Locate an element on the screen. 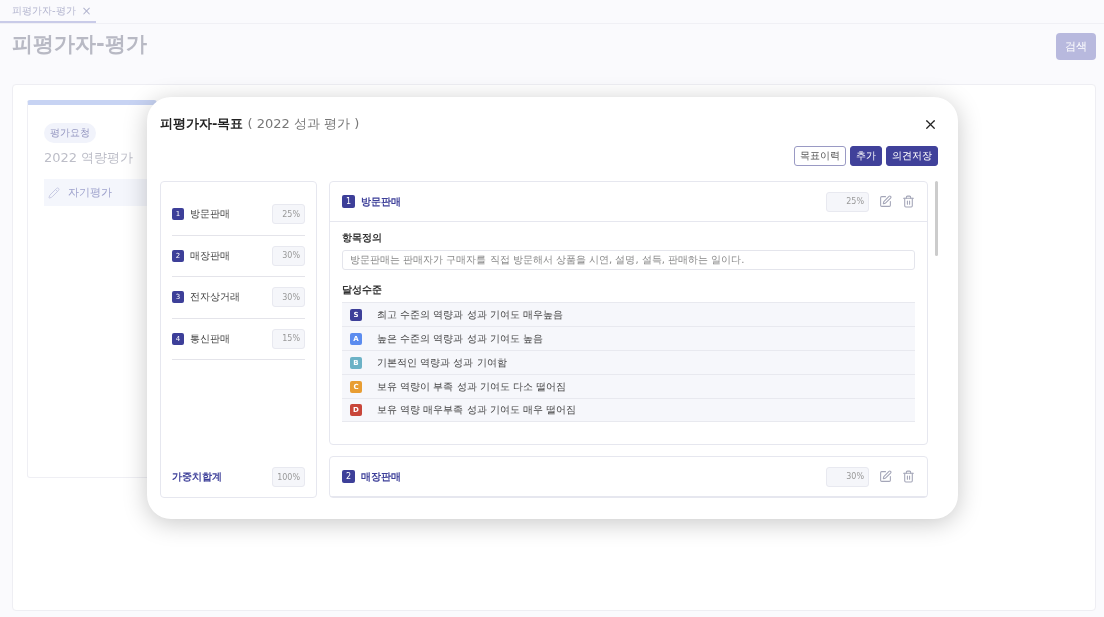 The image size is (1104, 617). field-label: 항목정의 is located at coordinates (362, 238).